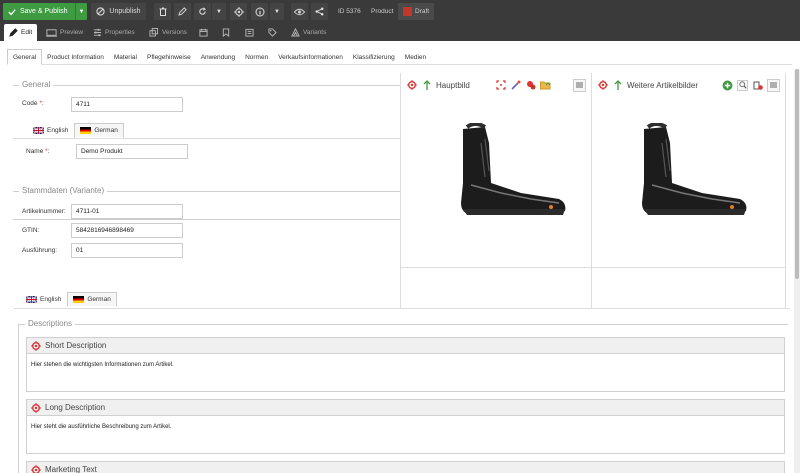 This screenshot has width=800, height=473. What do you see at coordinates (203, 32) in the screenshot?
I see `tab-schedule` at bounding box center [203, 32].